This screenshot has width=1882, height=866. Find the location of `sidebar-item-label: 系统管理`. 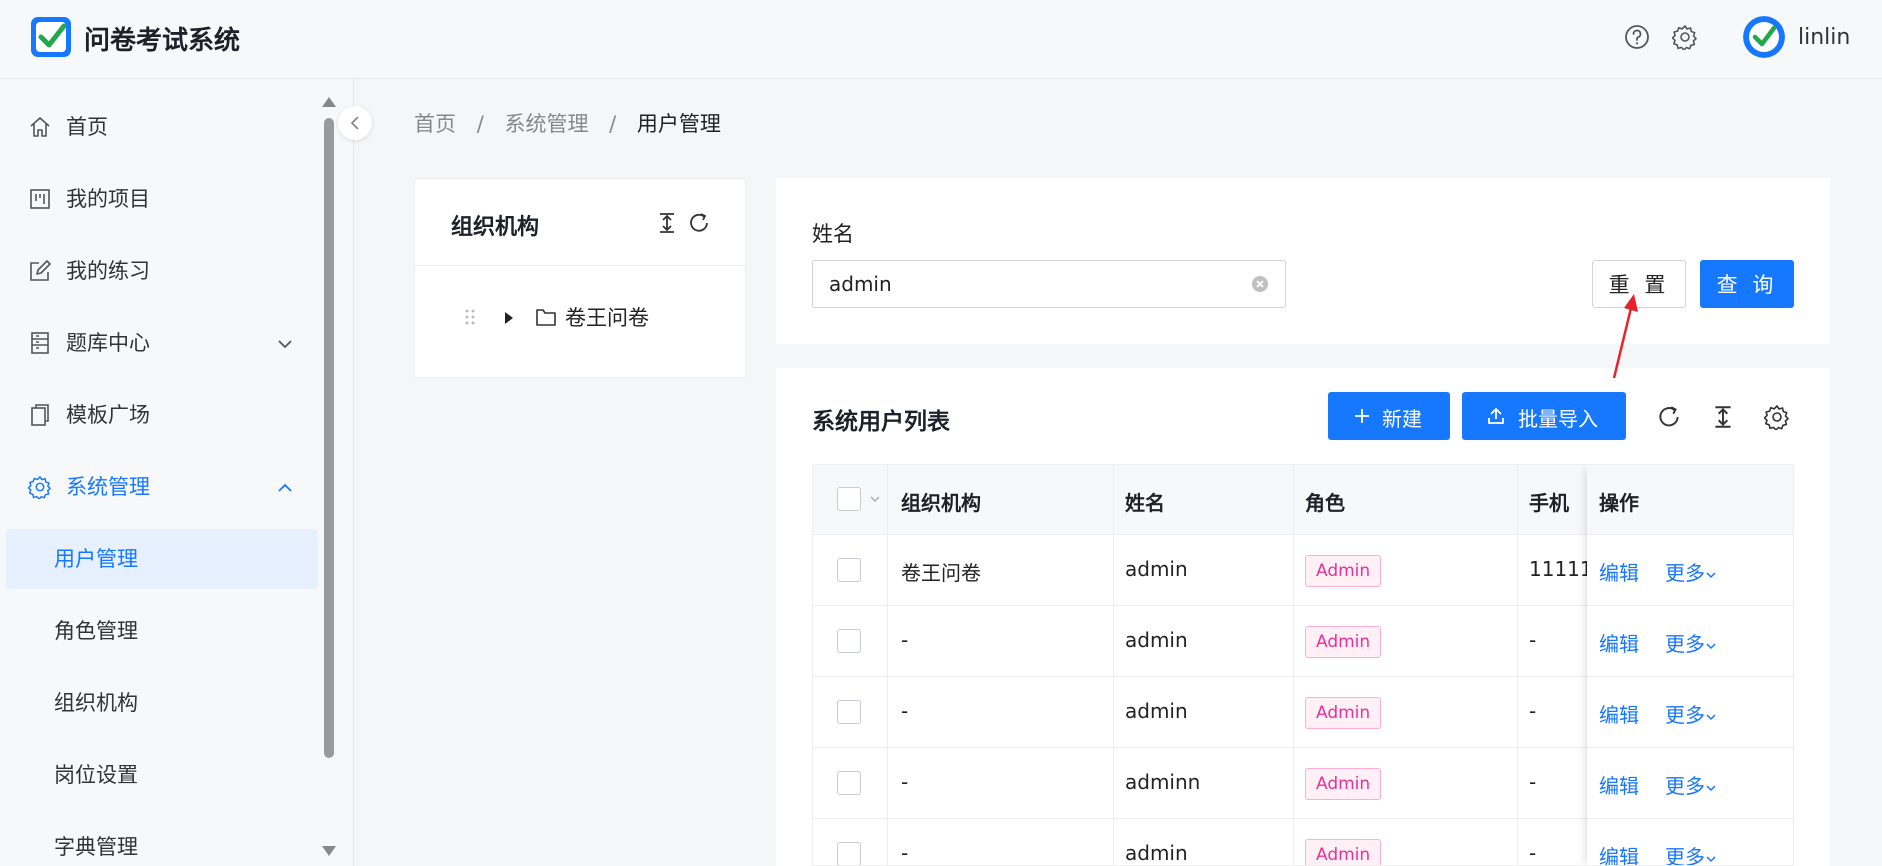

sidebar-item-label: 系统管理 is located at coordinates (108, 487).